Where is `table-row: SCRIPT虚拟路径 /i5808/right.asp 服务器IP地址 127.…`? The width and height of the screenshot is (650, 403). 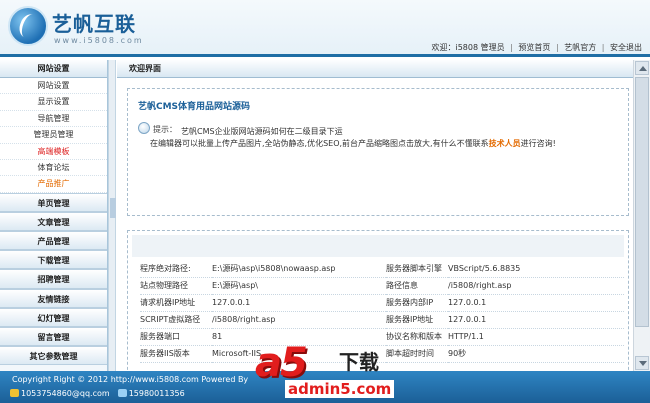
table-row: SCRIPT虚拟路径 /i5808/right.asp 服务器IP地址 127.… is located at coordinates (382, 320).